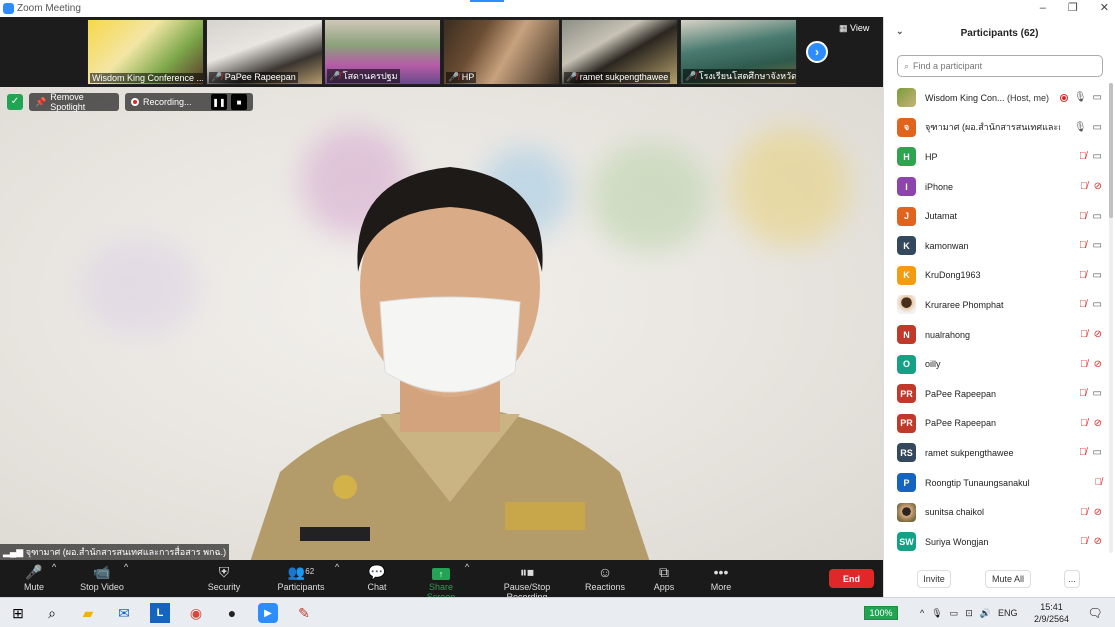  Describe the element at coordinates (337, 567) in the screenshot. I see `participants-options-caret: ^` at that location.